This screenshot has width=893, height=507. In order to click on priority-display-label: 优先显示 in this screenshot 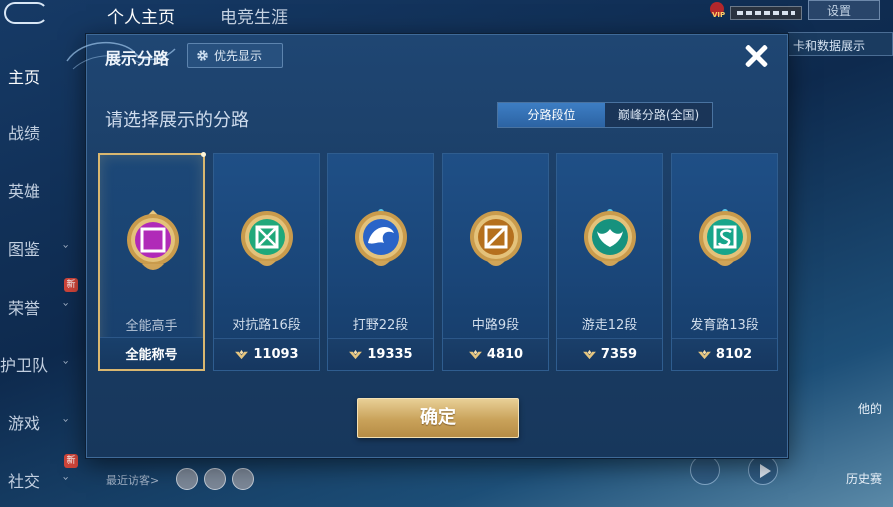, I will do `click(238, 56)`.